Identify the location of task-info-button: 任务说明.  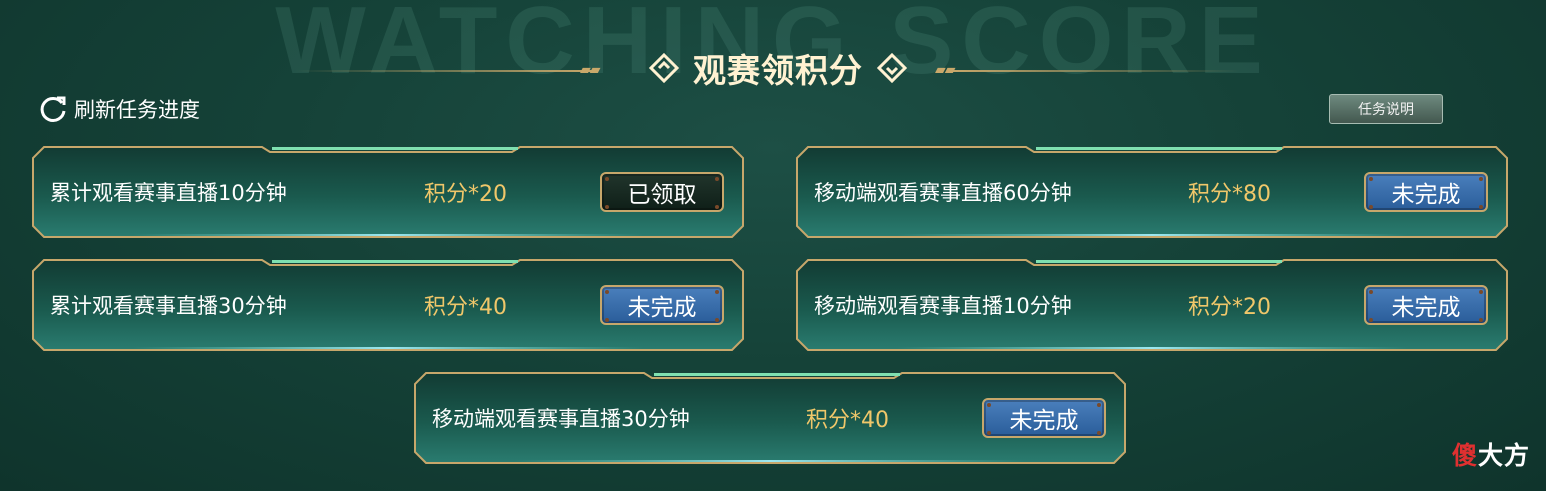
(1386, 109).